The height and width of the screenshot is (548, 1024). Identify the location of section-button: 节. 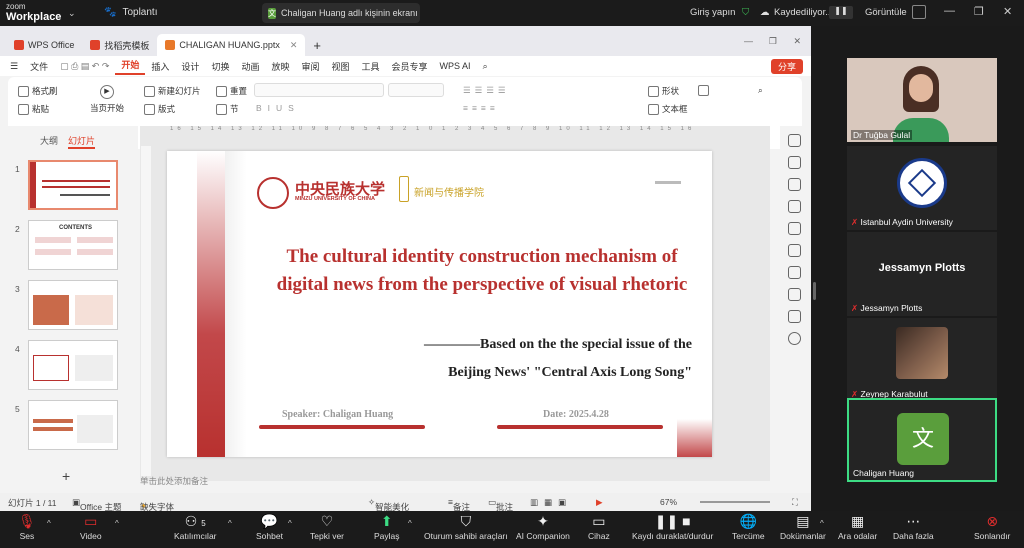
(227, 109).